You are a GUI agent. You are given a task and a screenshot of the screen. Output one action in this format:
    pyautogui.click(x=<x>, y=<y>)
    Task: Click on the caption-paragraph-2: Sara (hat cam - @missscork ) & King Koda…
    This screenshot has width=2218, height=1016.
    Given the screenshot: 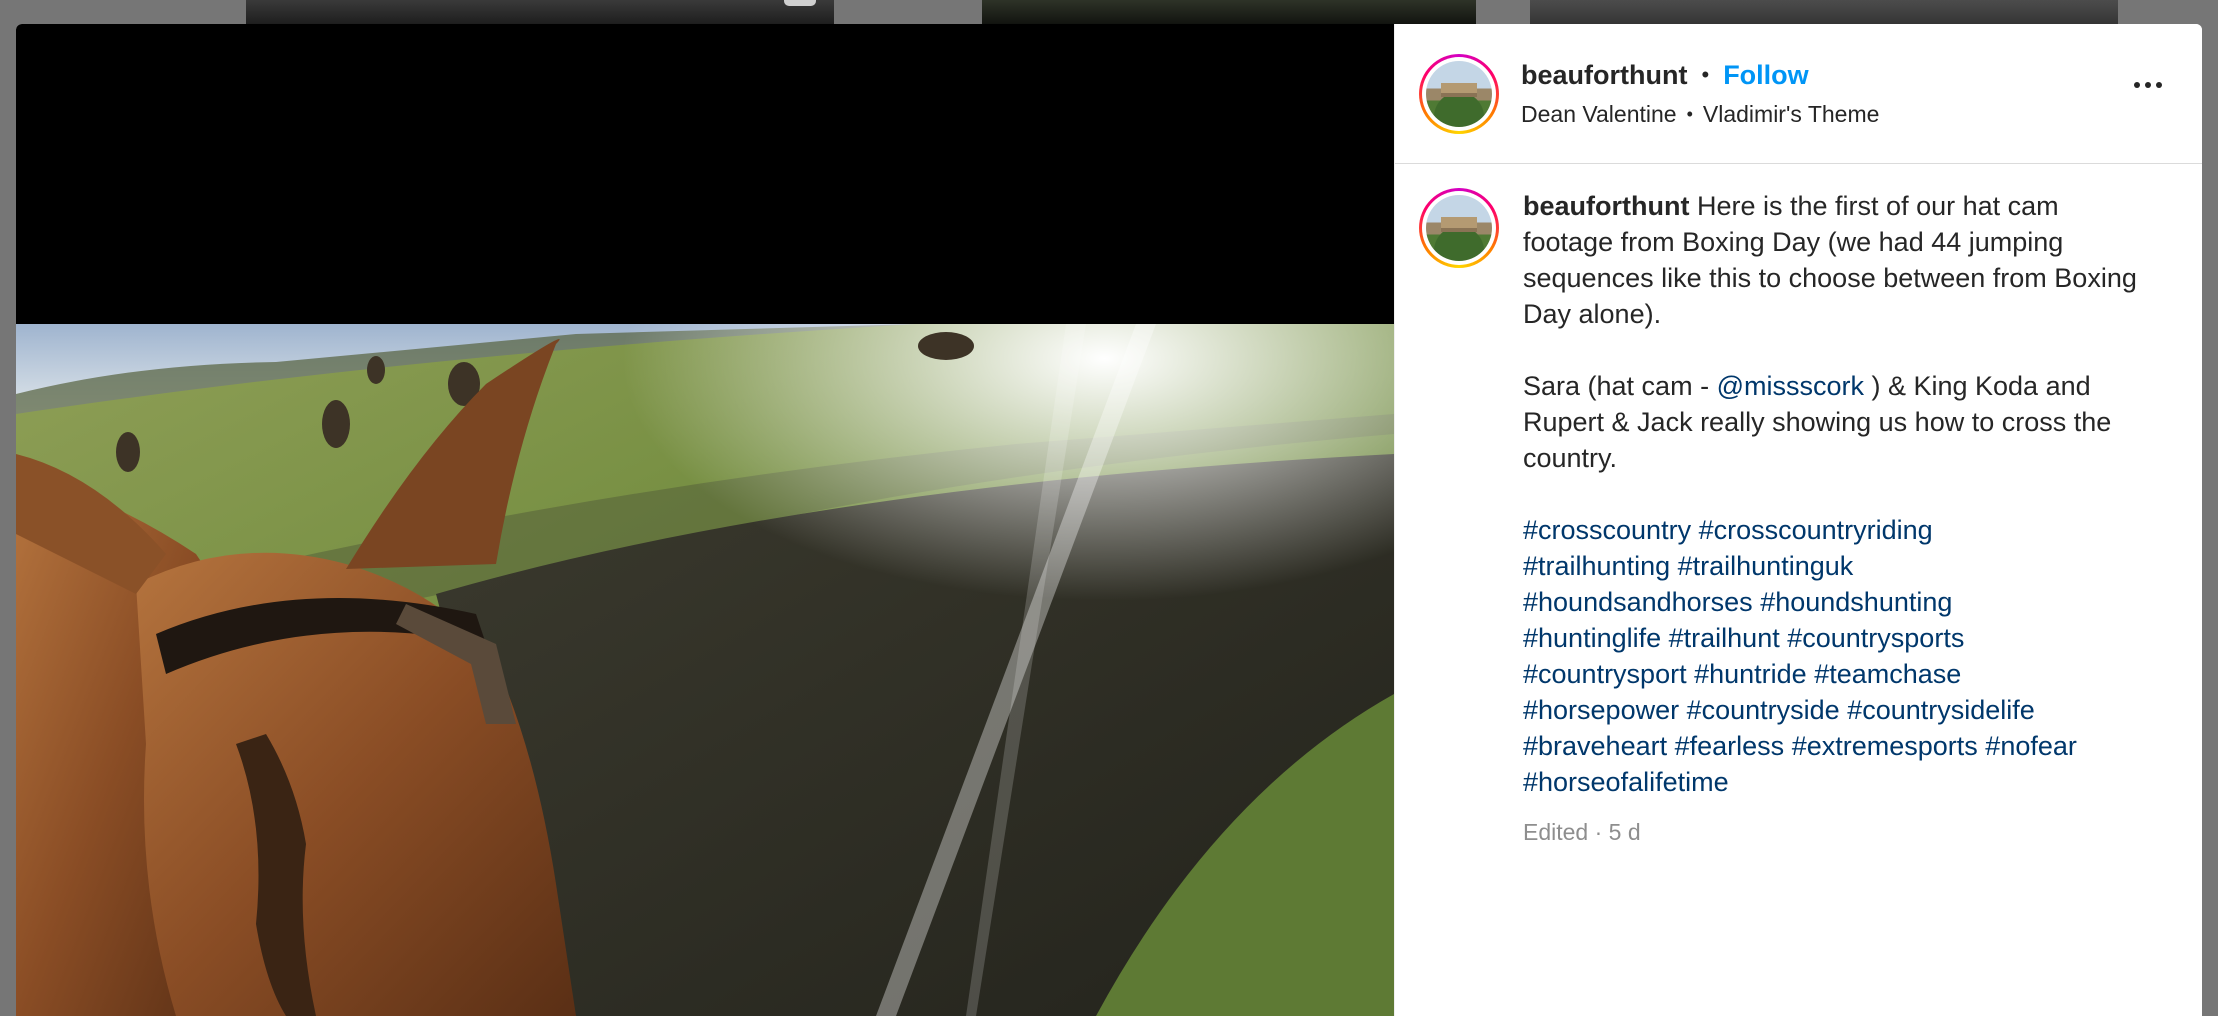 What is the action you would take?
    pyautogui.click(x=1833, y=422)
    